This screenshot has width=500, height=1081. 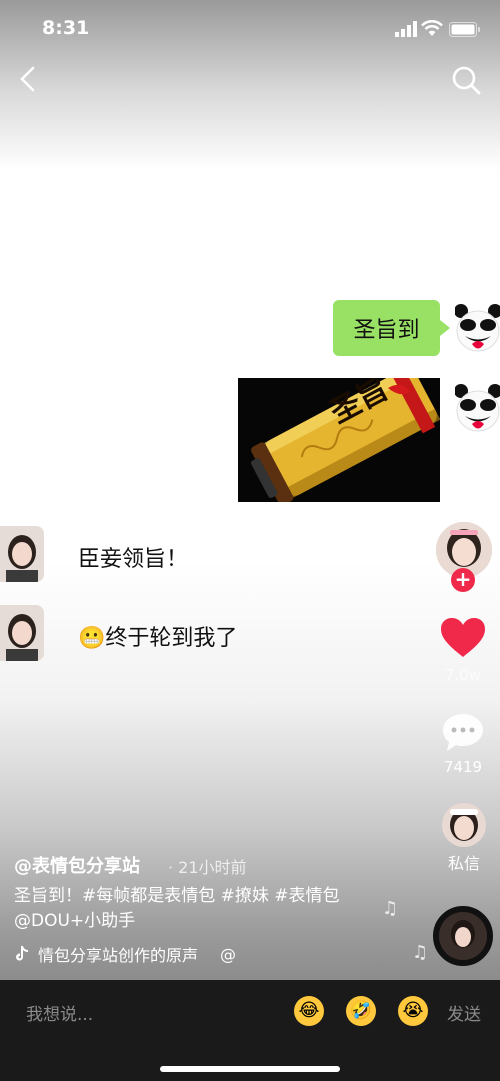 What do you see at coordinates (463, 638) in the screenshot?
I see `like-heart-icon` at bounding box center [463, 638].